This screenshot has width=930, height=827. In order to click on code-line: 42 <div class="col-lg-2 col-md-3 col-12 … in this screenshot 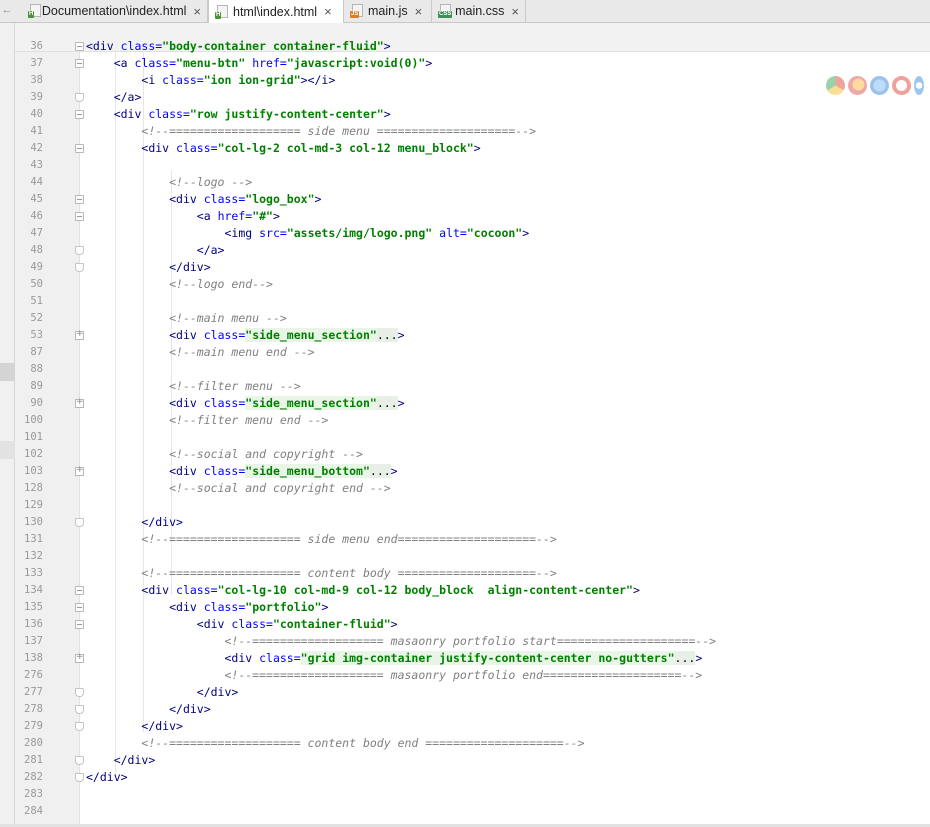, I will do `click(472, 148)`.